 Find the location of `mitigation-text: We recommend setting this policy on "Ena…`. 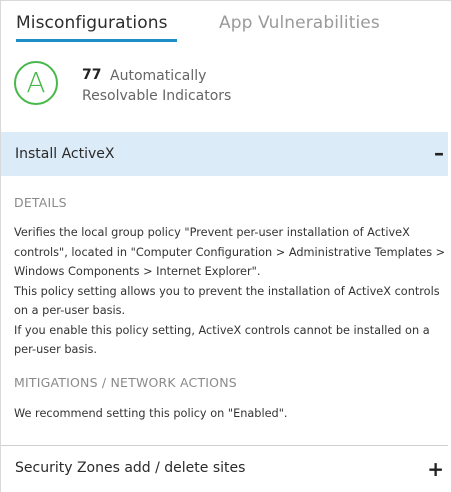

mitigation-text: We recommend setting this policy on "Ena… is located at coordinates (151, 413).